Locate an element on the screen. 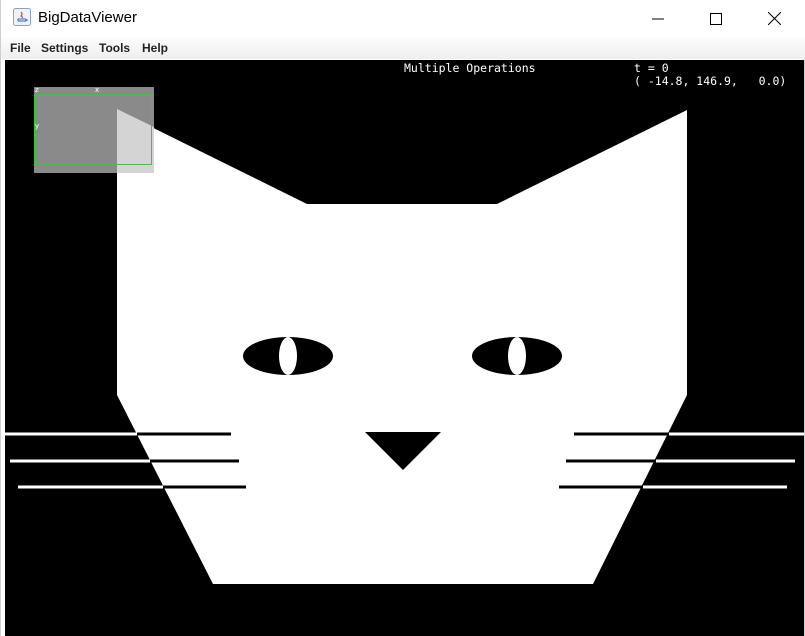  timepoint-label: t = 0 is located at coordinates (651, 68).